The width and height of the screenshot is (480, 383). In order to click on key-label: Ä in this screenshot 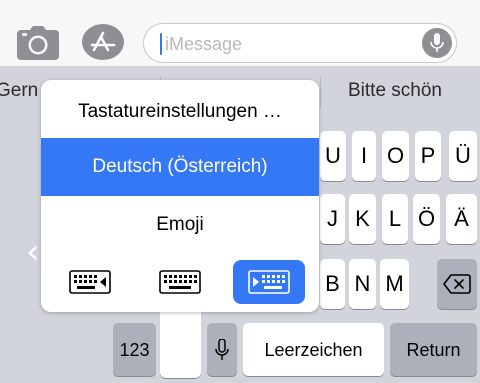, I will do `click(461, 218)`.